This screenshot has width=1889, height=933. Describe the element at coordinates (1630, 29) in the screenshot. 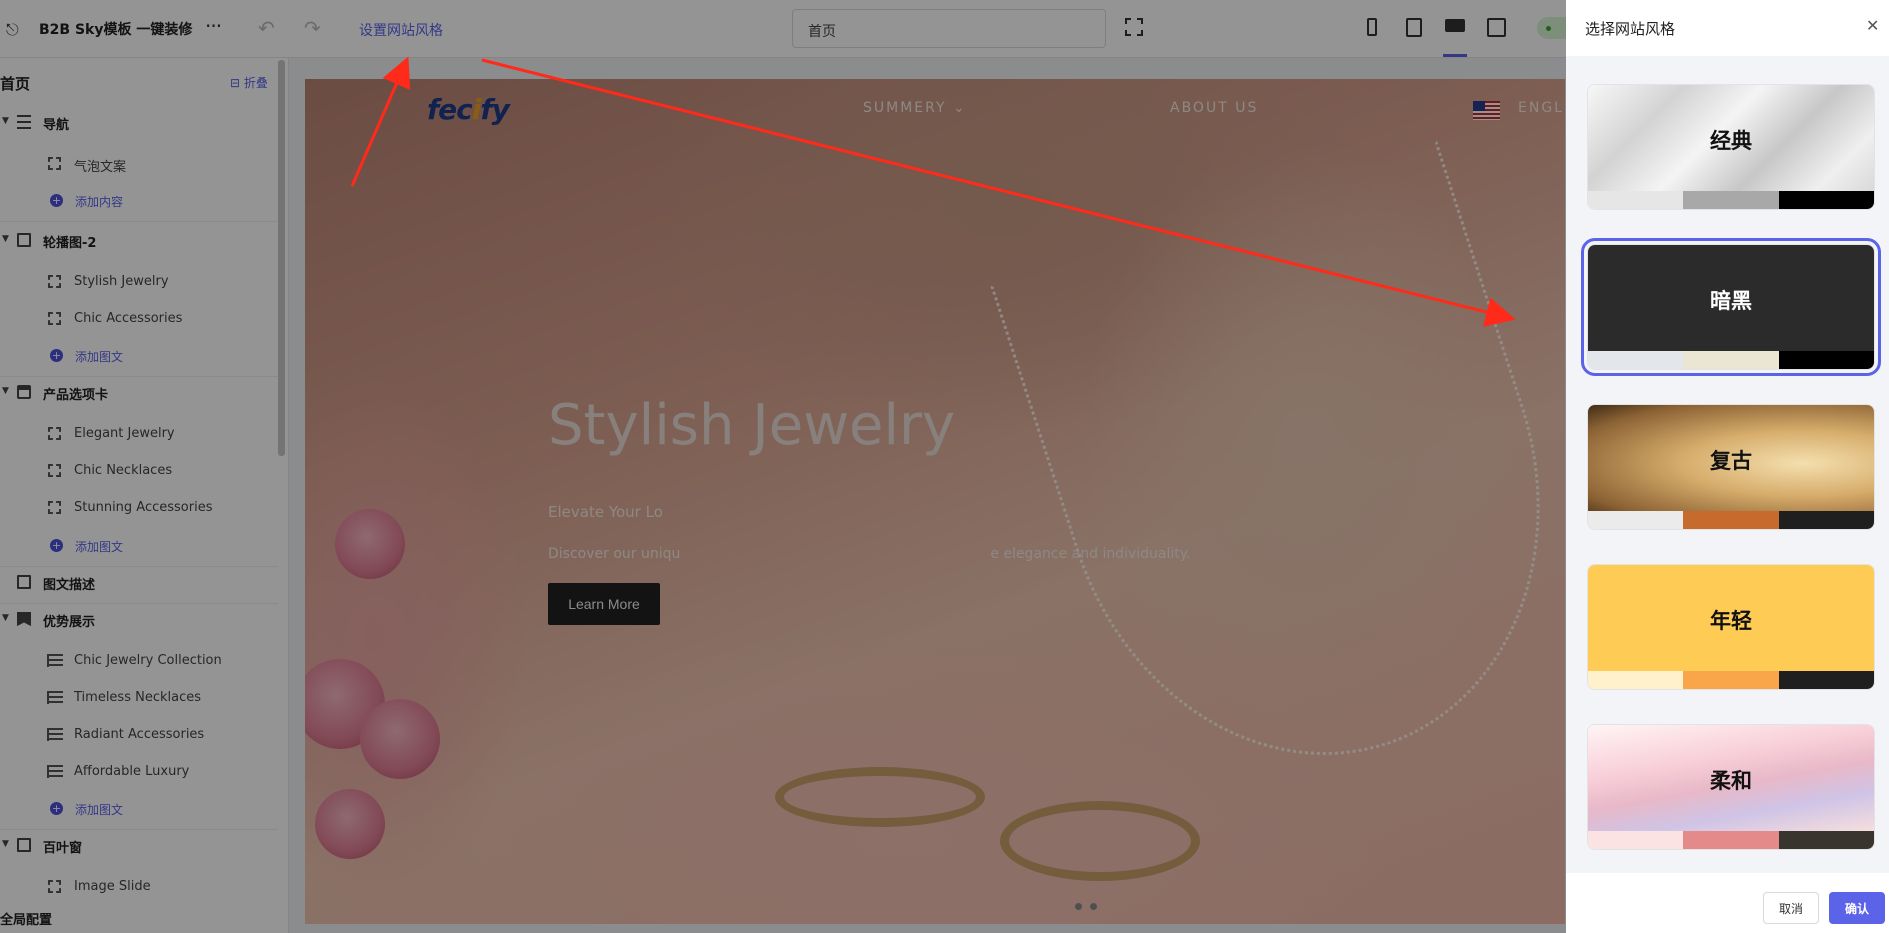

I see `panel-title: 选择网站风格` at that location.